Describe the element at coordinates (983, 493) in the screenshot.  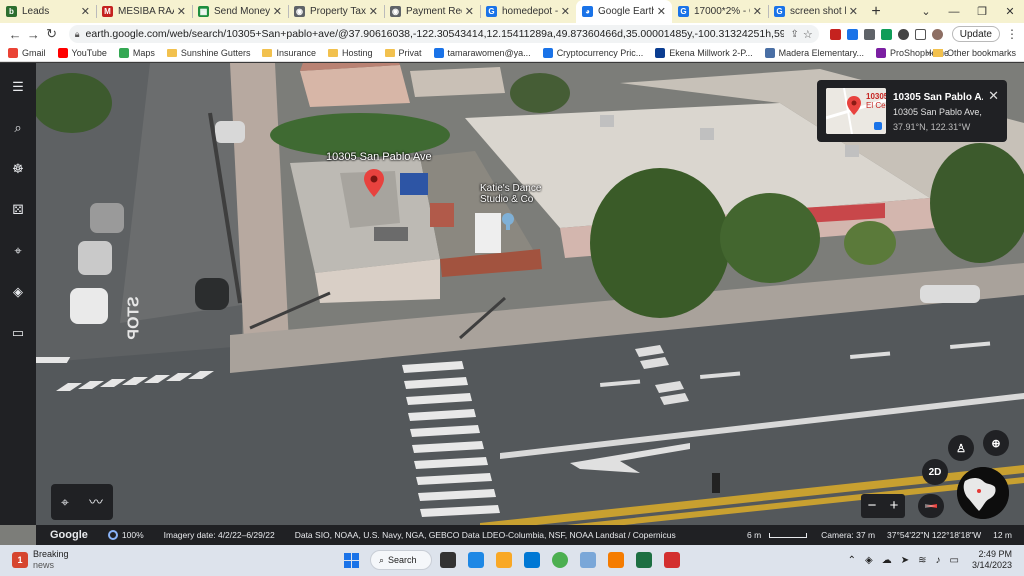
I see `globe-minimap` at that location.